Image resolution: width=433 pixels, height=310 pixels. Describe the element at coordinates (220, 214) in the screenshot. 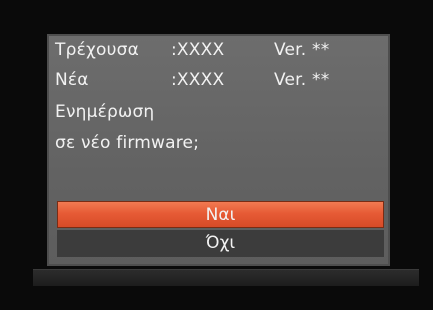

I see `yes-option: Ναι` at that location.